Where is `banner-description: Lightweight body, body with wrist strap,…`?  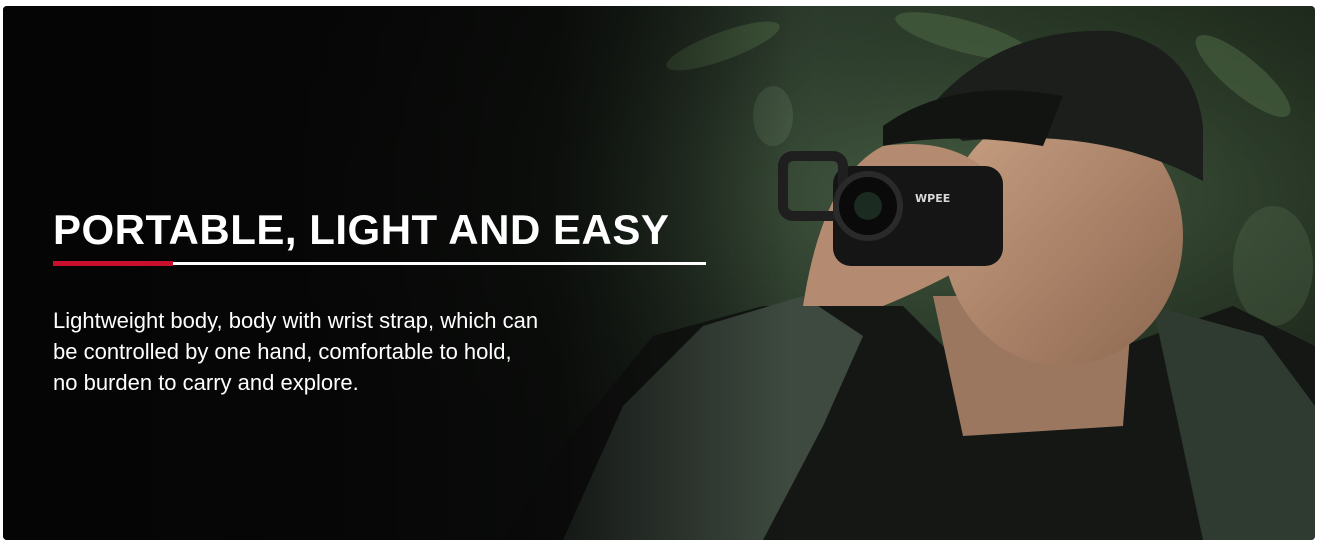
banner-description: Lightweight body, body with wrist strap,… is located at coordinates (379, 351).